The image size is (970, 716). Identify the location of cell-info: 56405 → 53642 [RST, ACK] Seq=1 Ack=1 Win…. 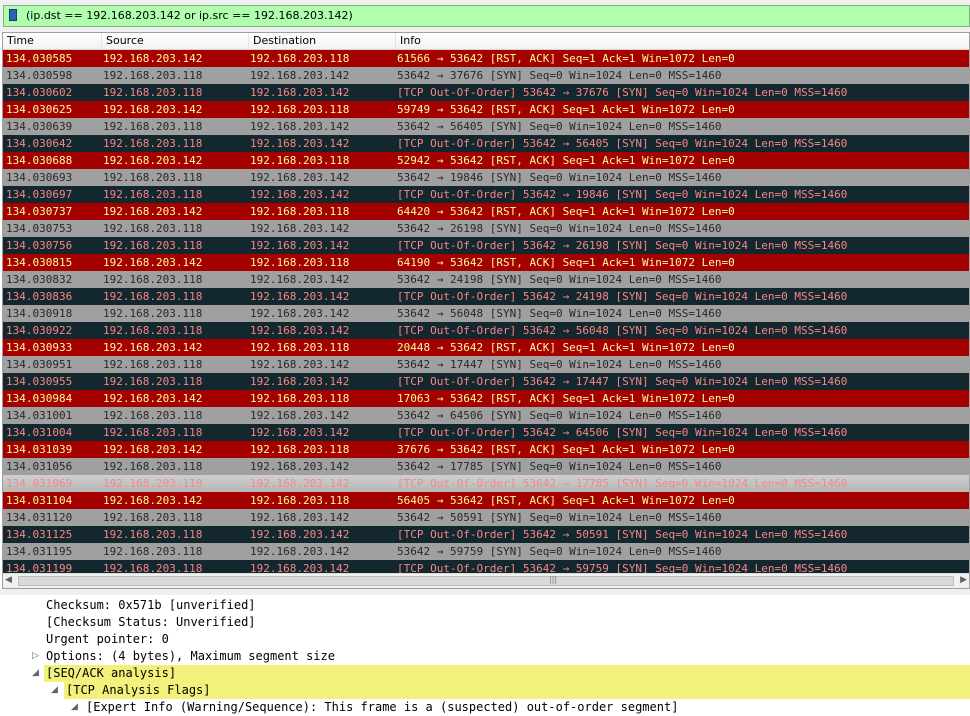
(566, 500).